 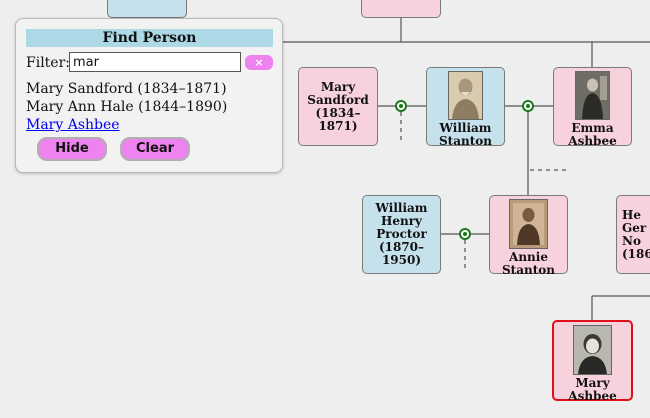 I want to click on person-name: He Ger No (186, so click(x=636, y=234).